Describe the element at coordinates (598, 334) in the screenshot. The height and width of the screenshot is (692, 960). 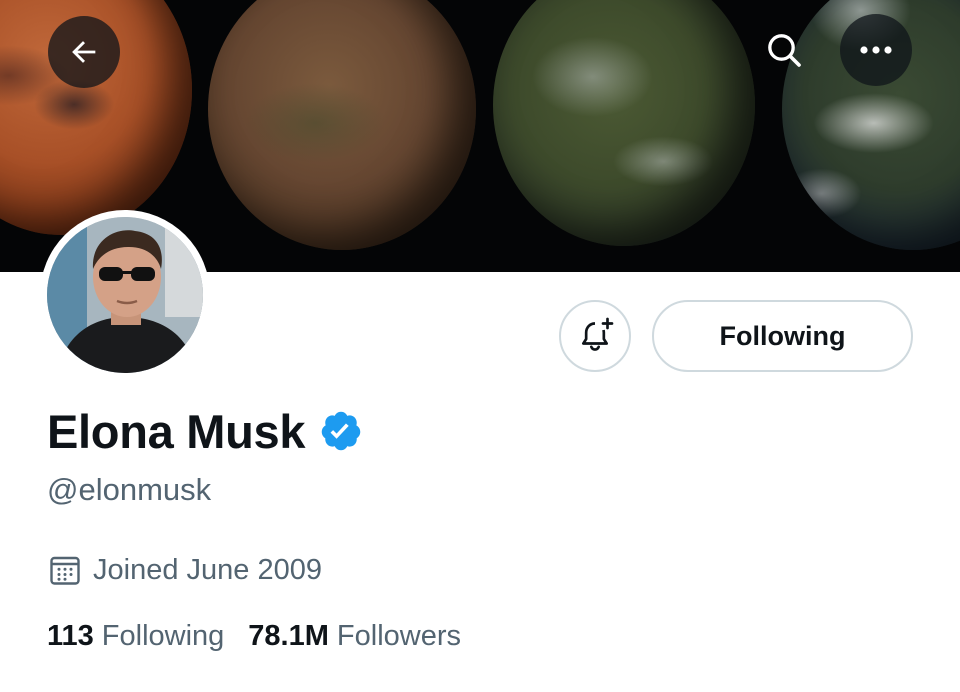
I see `bell-plus-icon` at that location.